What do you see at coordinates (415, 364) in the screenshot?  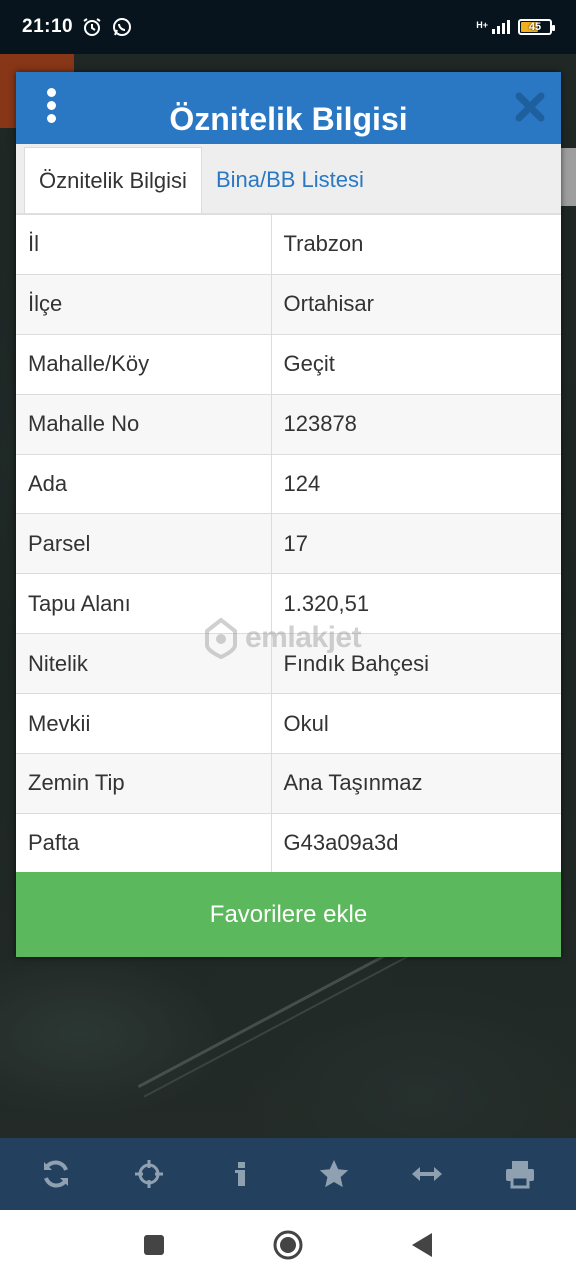 I see `attribute-value: Geçit` at bounding box center [415, 364].